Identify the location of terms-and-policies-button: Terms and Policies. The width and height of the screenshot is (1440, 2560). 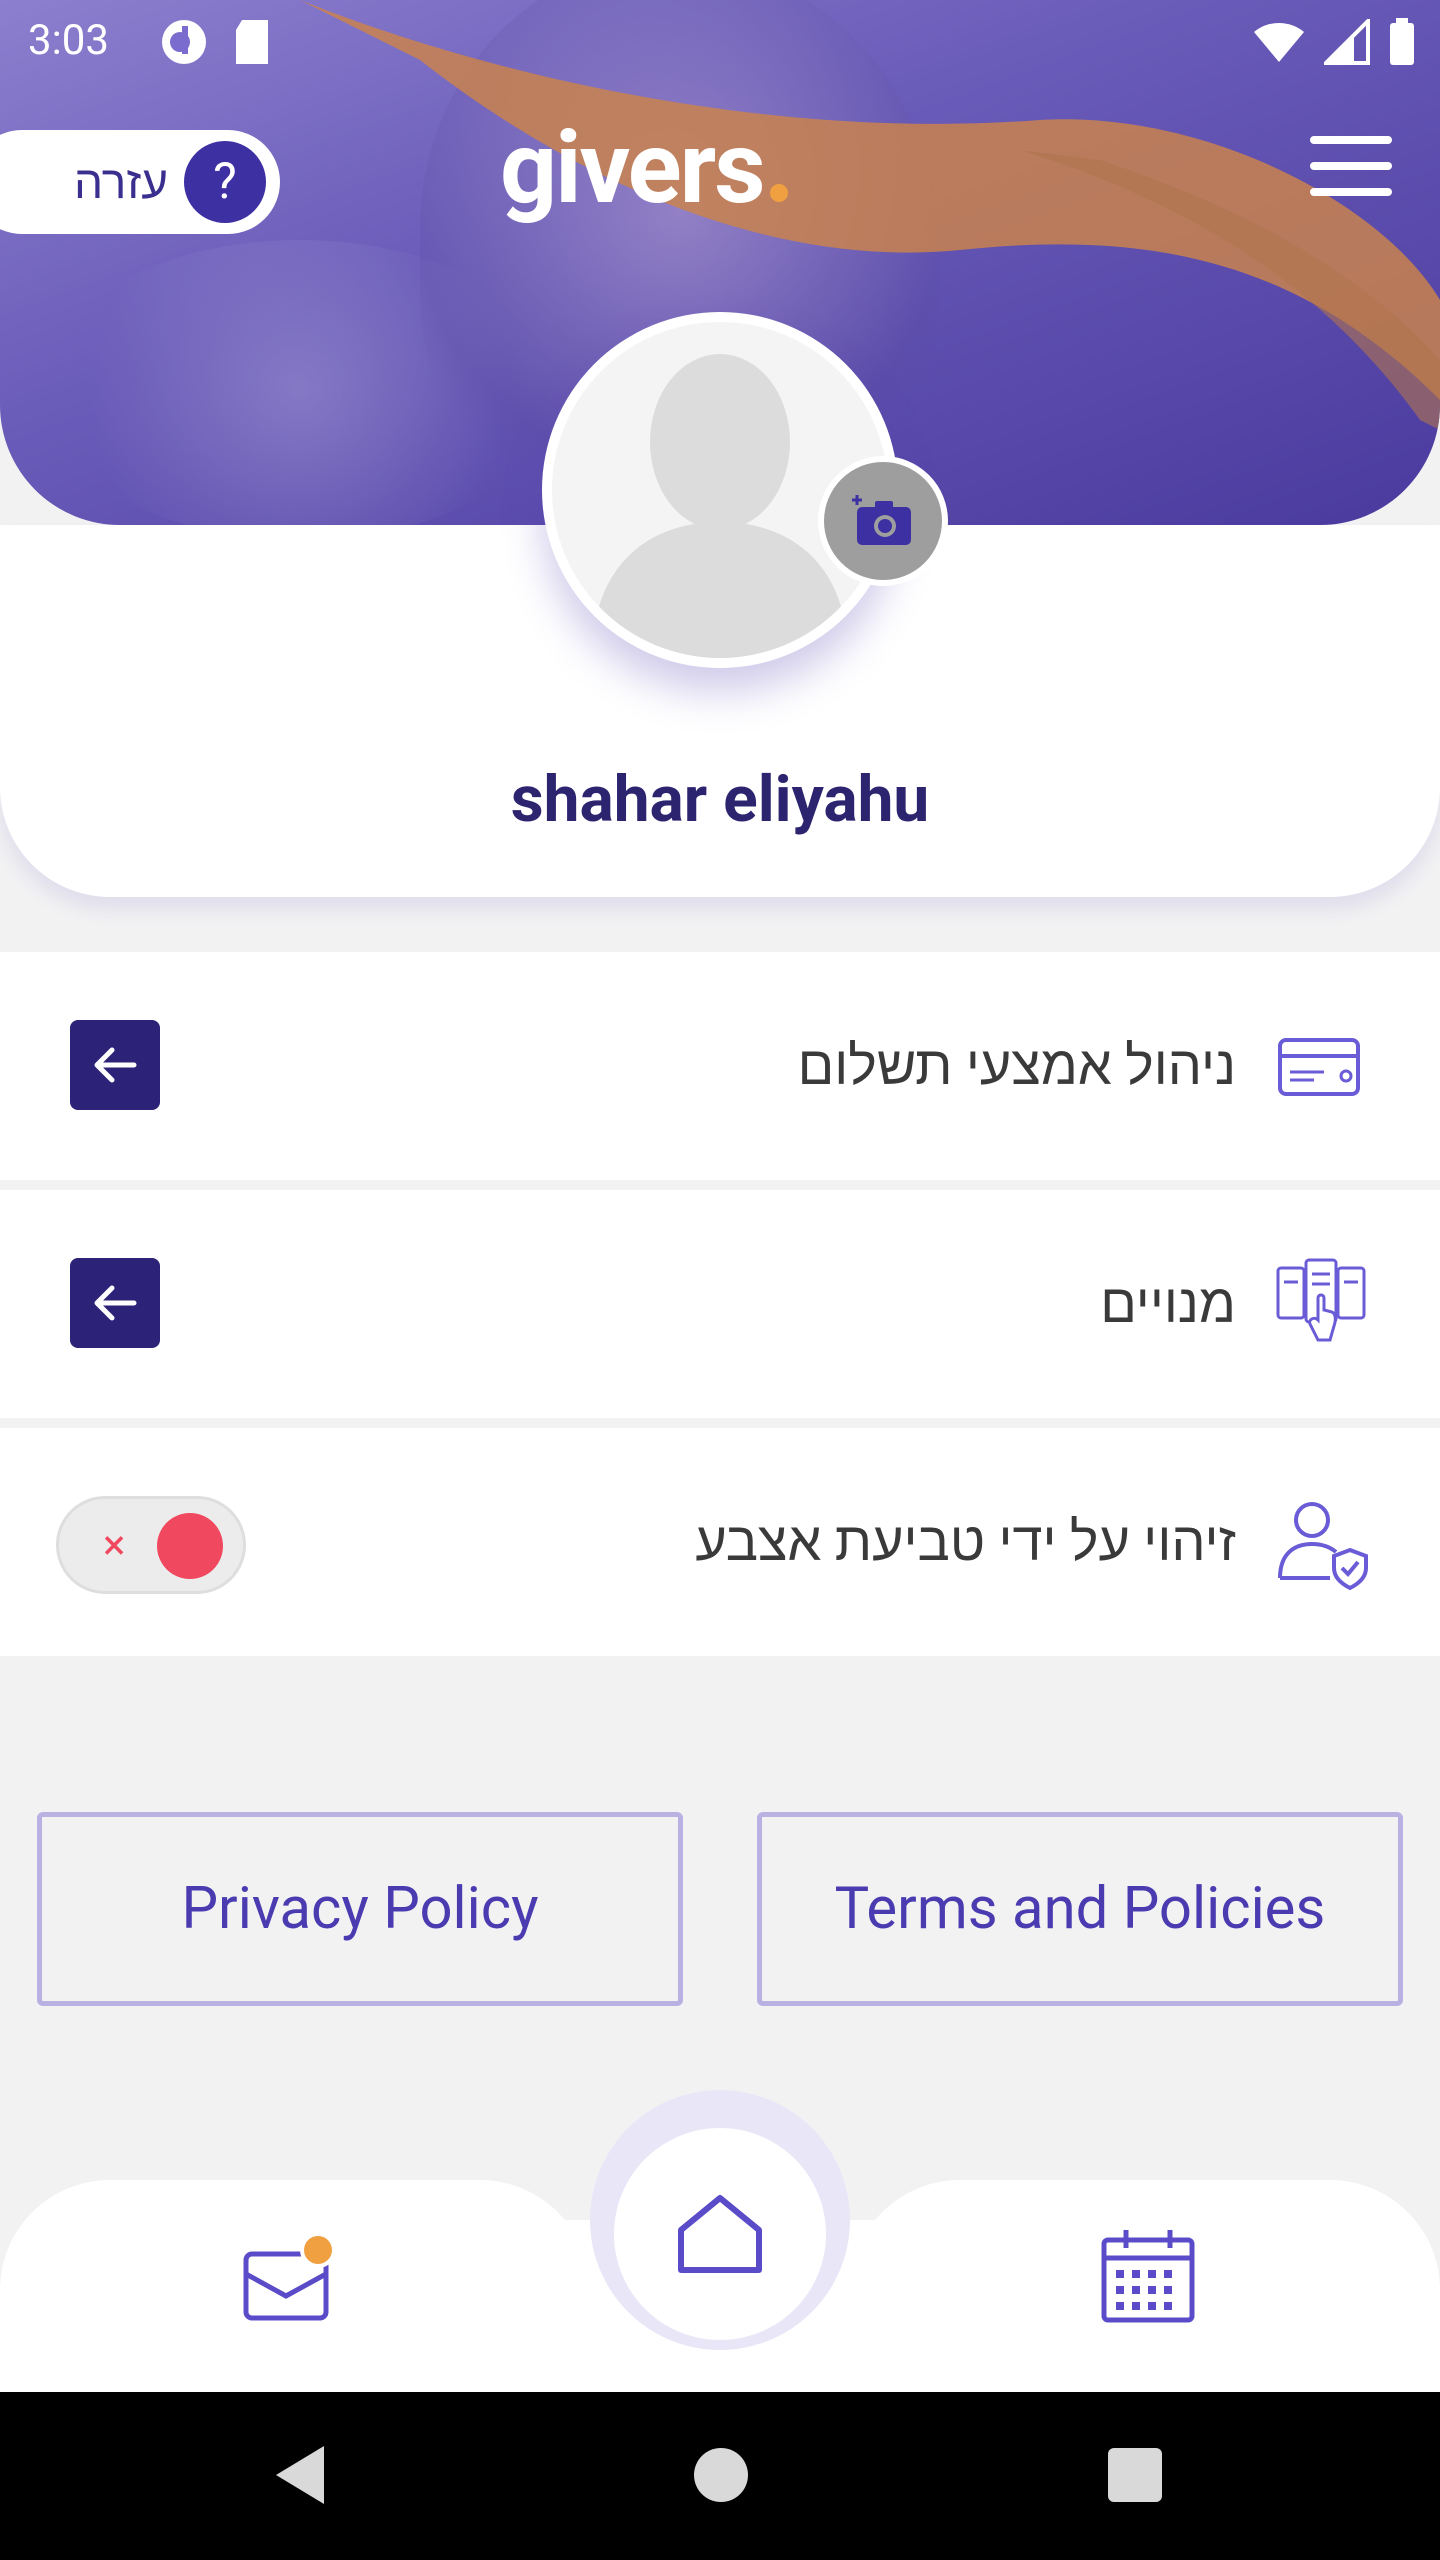
(1080, 1909).